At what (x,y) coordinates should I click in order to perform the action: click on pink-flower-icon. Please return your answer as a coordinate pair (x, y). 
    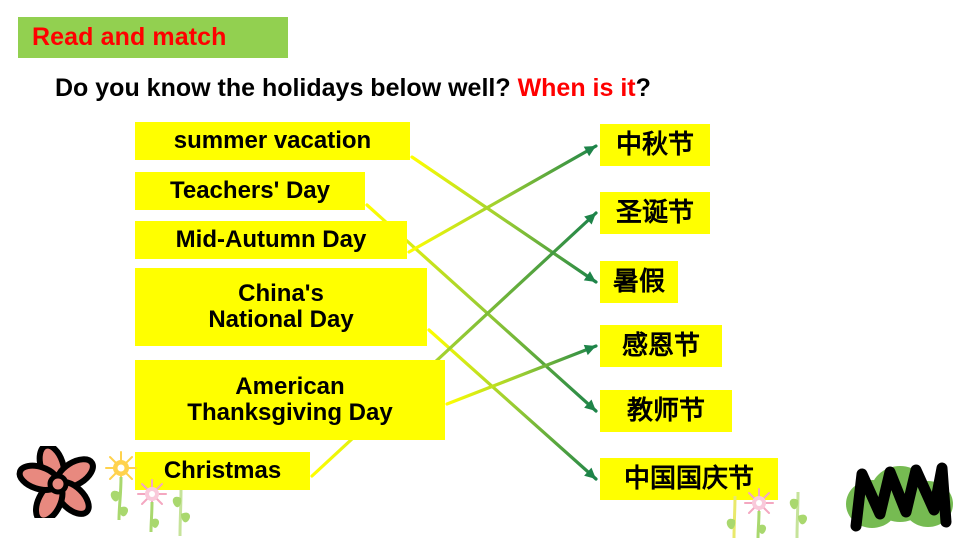
    Looking at the image, I should click on (56, 482).